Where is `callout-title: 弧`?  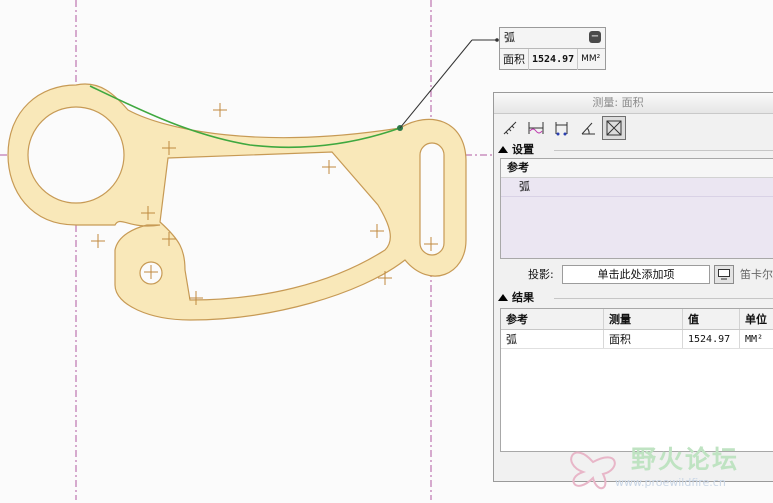
callout-title: 弧 is located at coordinates (509, 37).